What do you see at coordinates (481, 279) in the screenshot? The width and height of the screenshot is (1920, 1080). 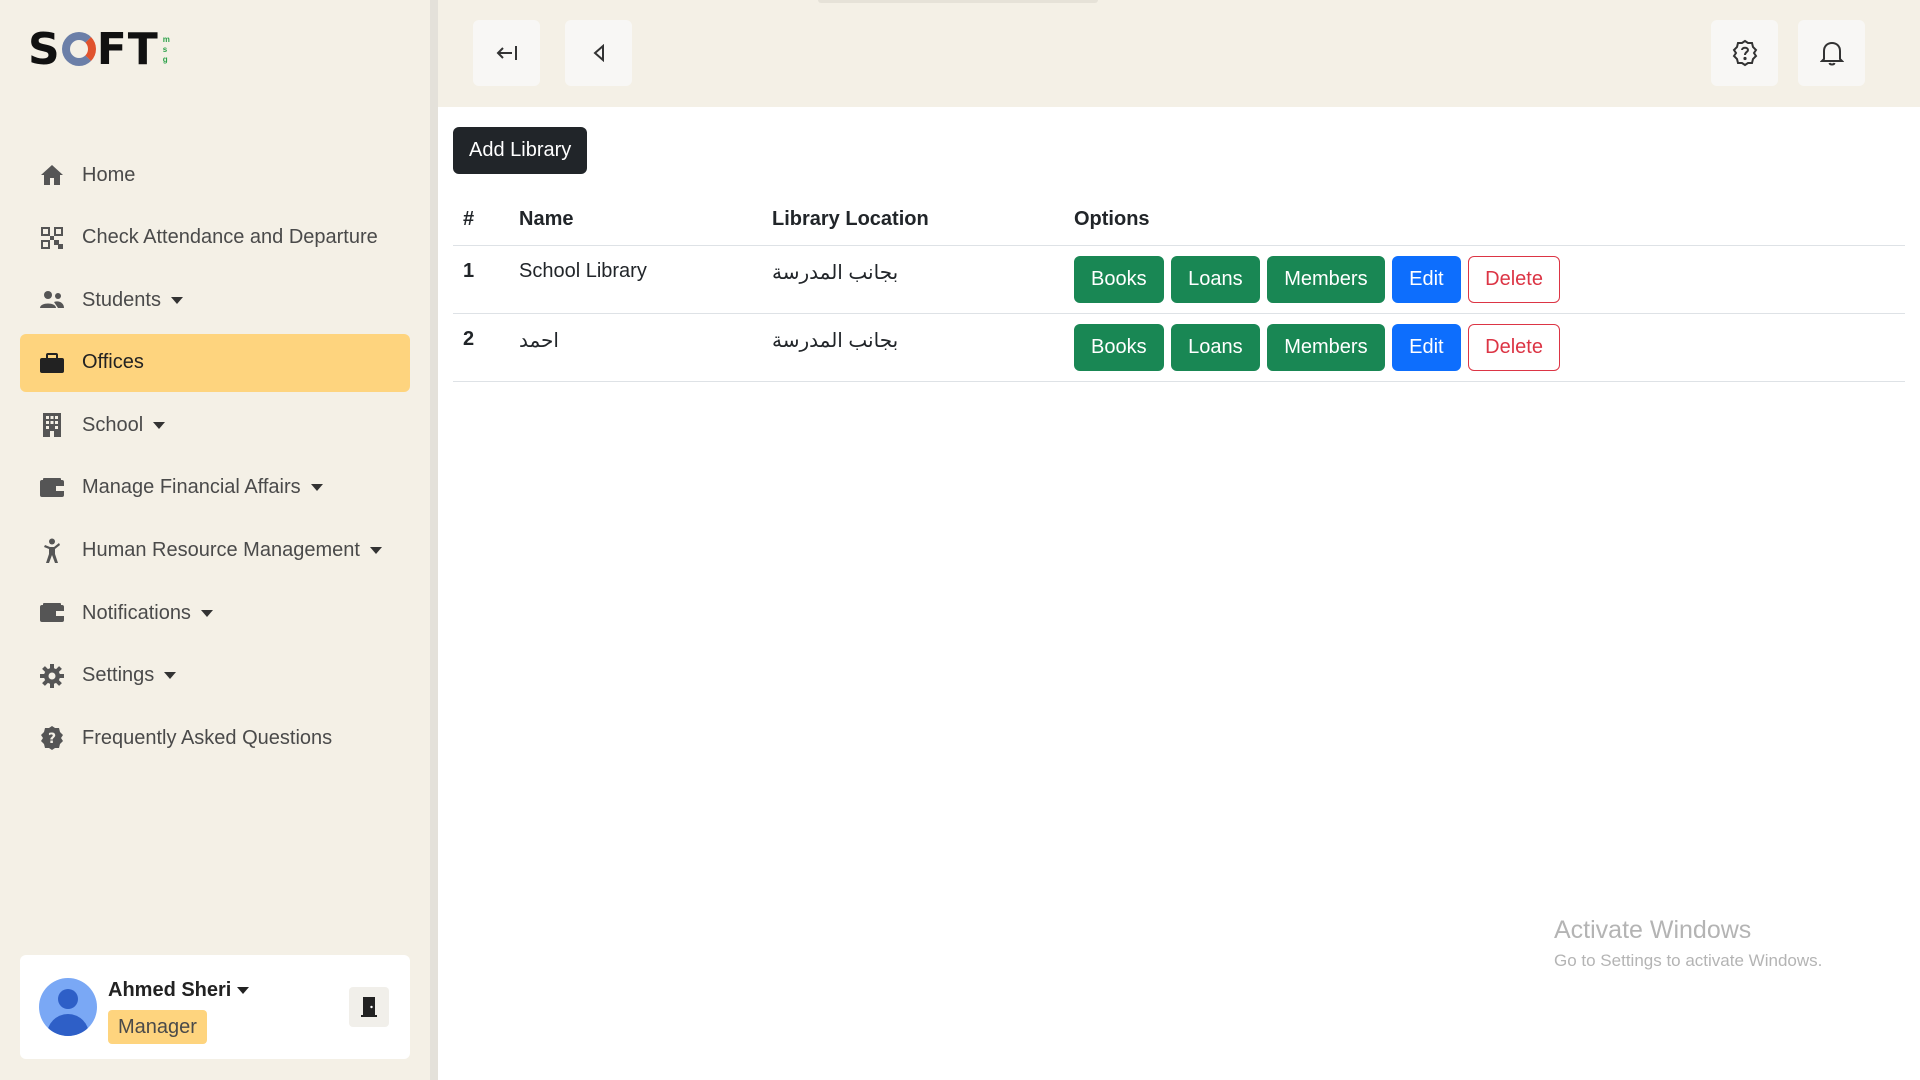 I see `row-number: 1` at bounding box center [481, 279].